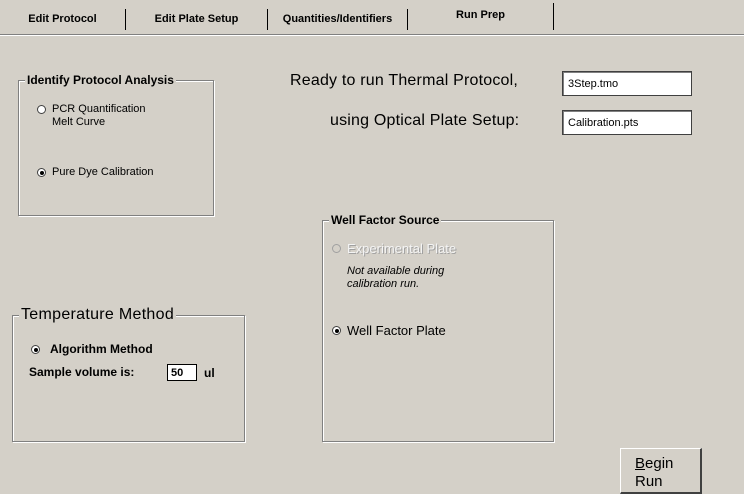  What do you see at coordinates (336, 330) in the screenshot?
I see `well-factor-plate-radio` at bounding box center [336, 330].